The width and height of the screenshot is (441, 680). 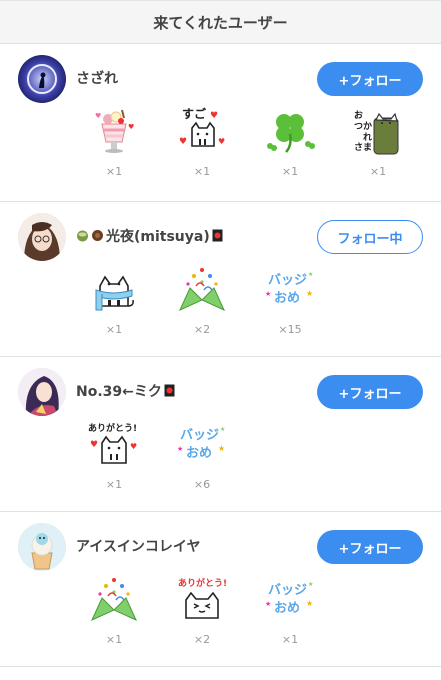 I want to click on parfait-icon: ♥ ♥, so click(x=114, y=131).